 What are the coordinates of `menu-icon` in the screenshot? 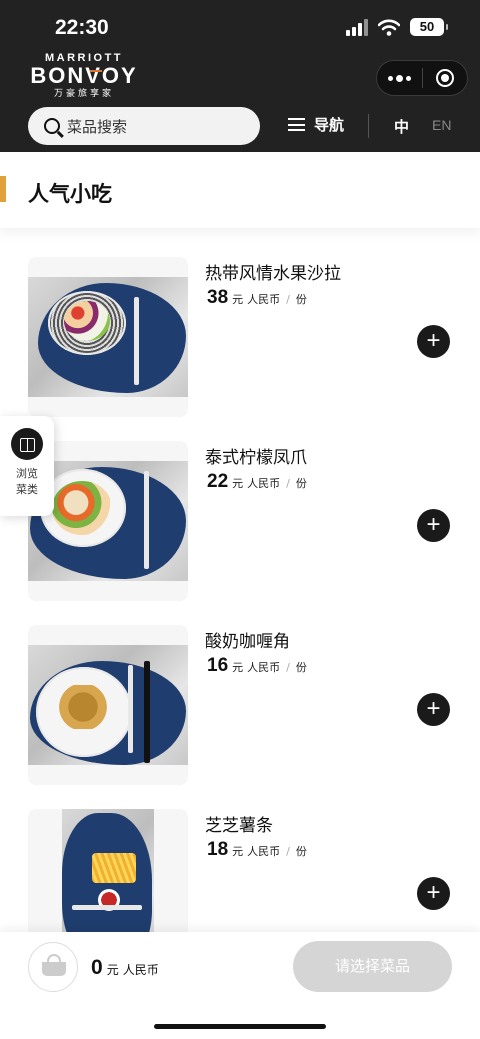 It's located at (296, 124).